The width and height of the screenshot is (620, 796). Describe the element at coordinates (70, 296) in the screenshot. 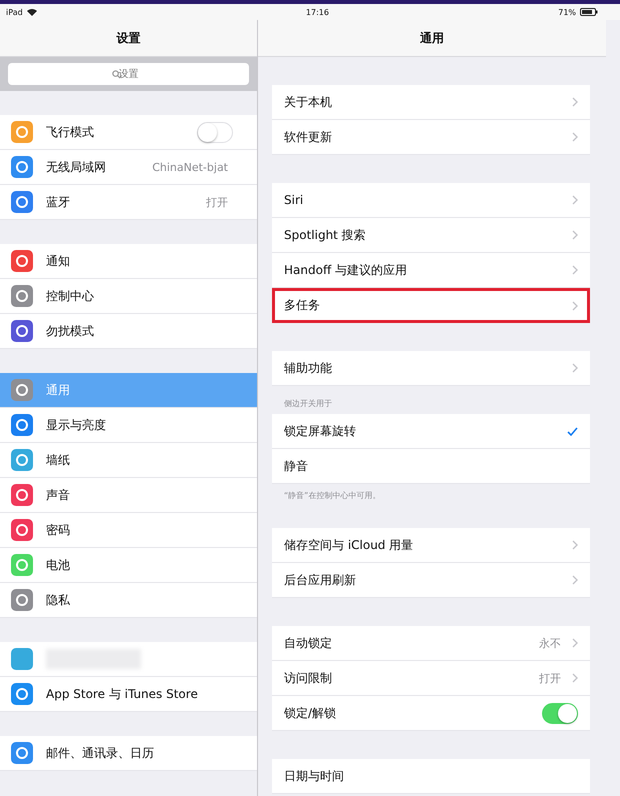

I see `item-label: 控制中心` at that location.